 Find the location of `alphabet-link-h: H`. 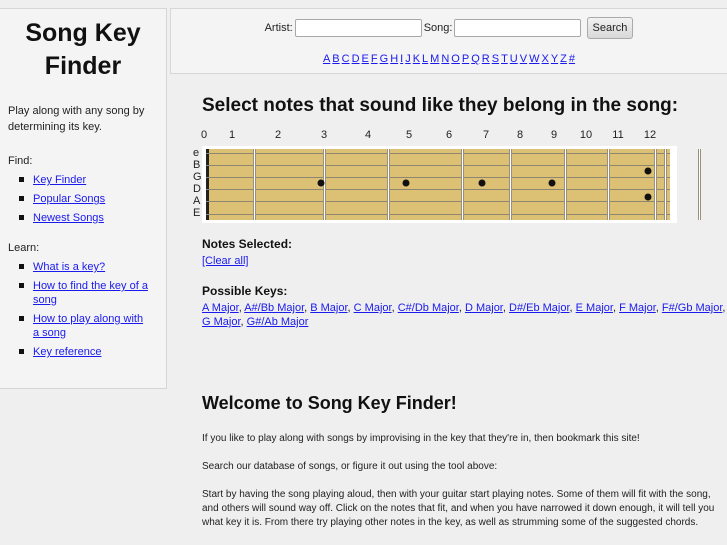

alphabet-link-h: H is located at coordinates (394, 59).